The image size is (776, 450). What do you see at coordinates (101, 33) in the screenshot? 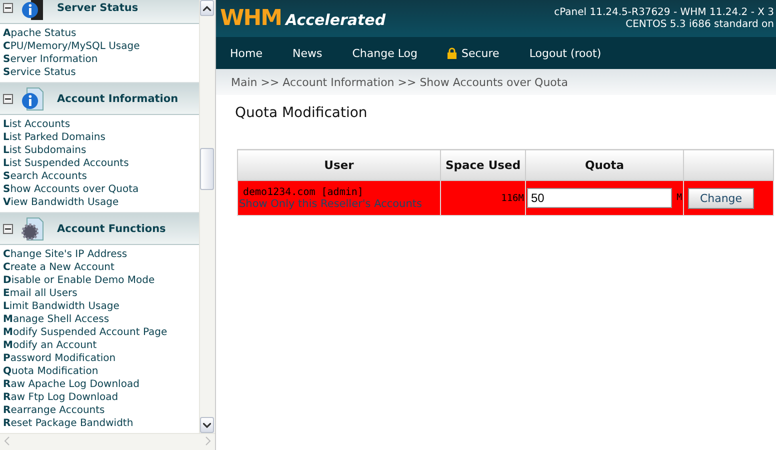
I see `sidebar-link: Apache Status` at bounding box center [101, 33].